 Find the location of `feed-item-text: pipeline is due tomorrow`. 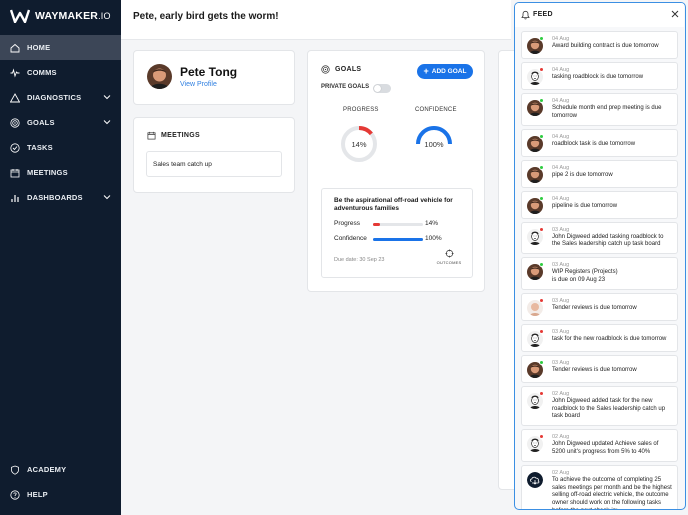

feed-item-text: pipeline is due tomorrow is located at coordinates (585, 205).